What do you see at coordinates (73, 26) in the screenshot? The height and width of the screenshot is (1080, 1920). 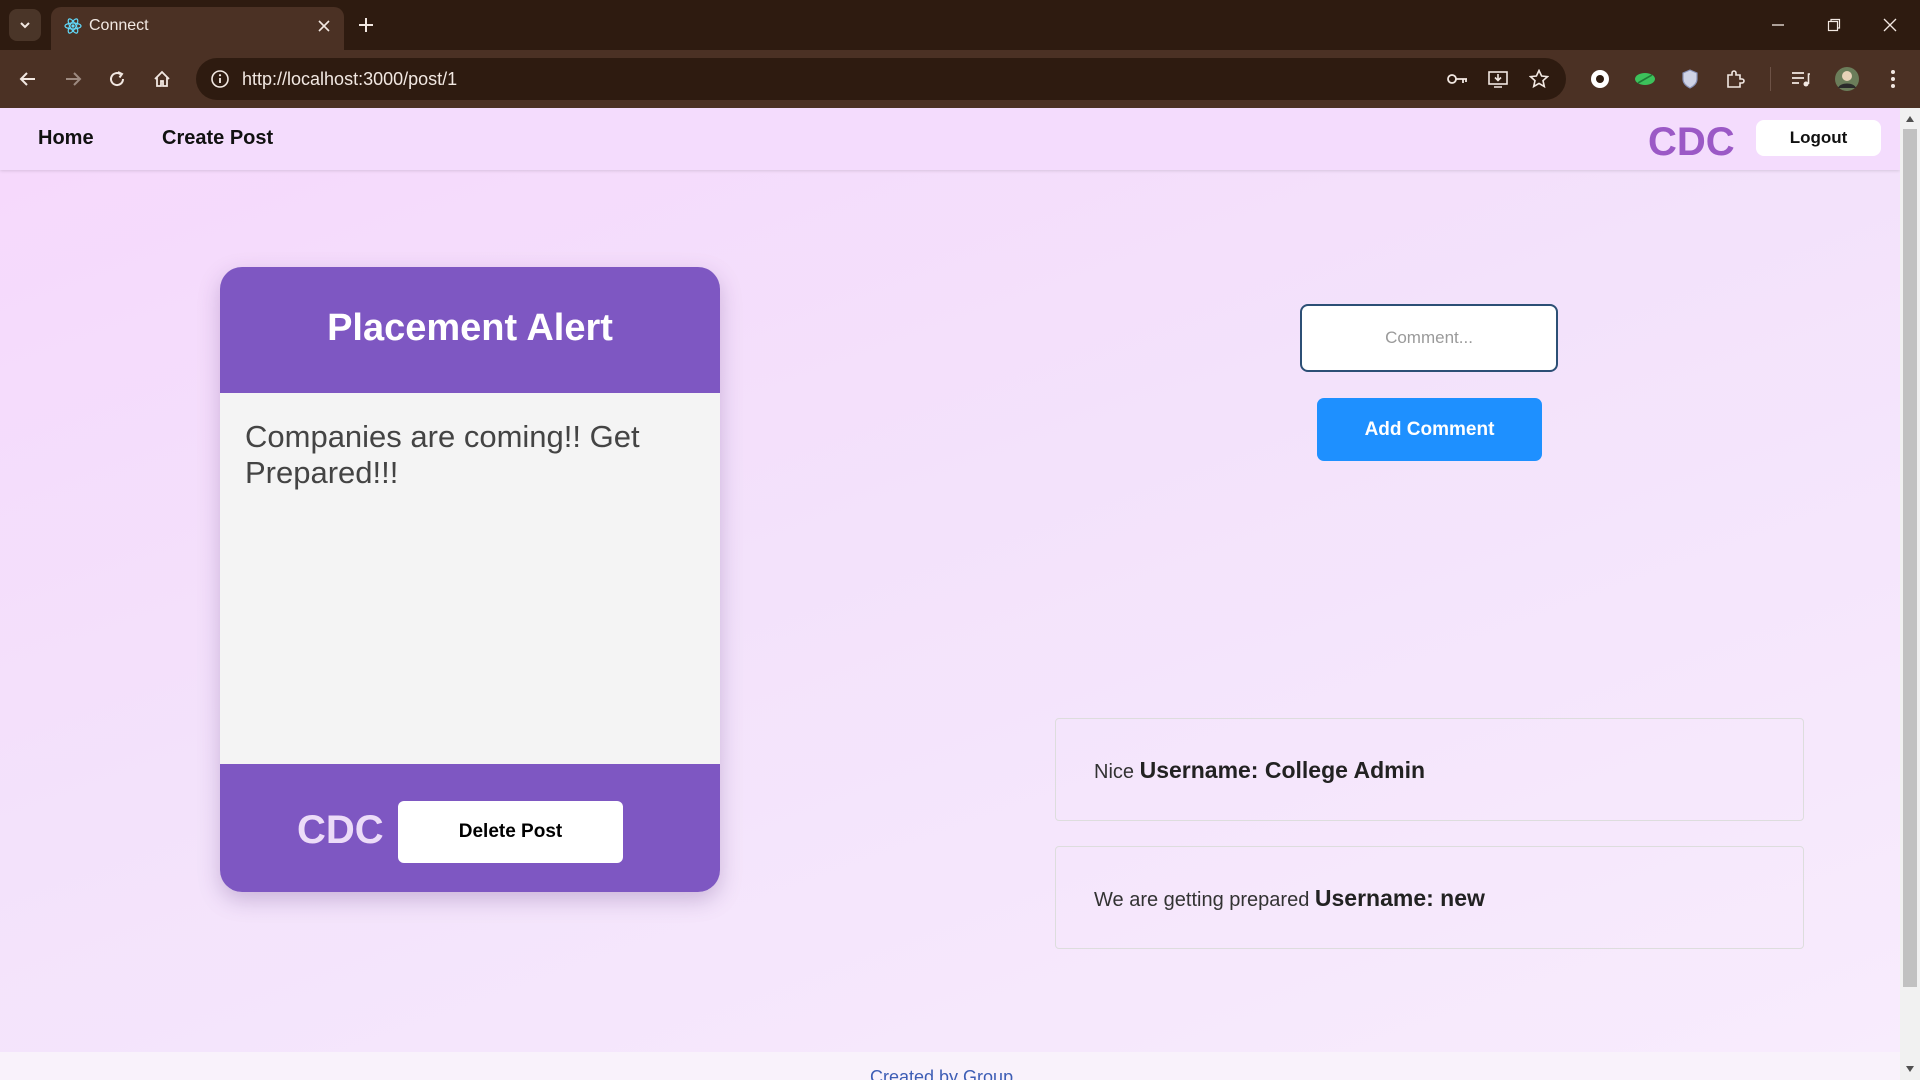 I see `react-logo-icon` at bounding box center [73, 26].